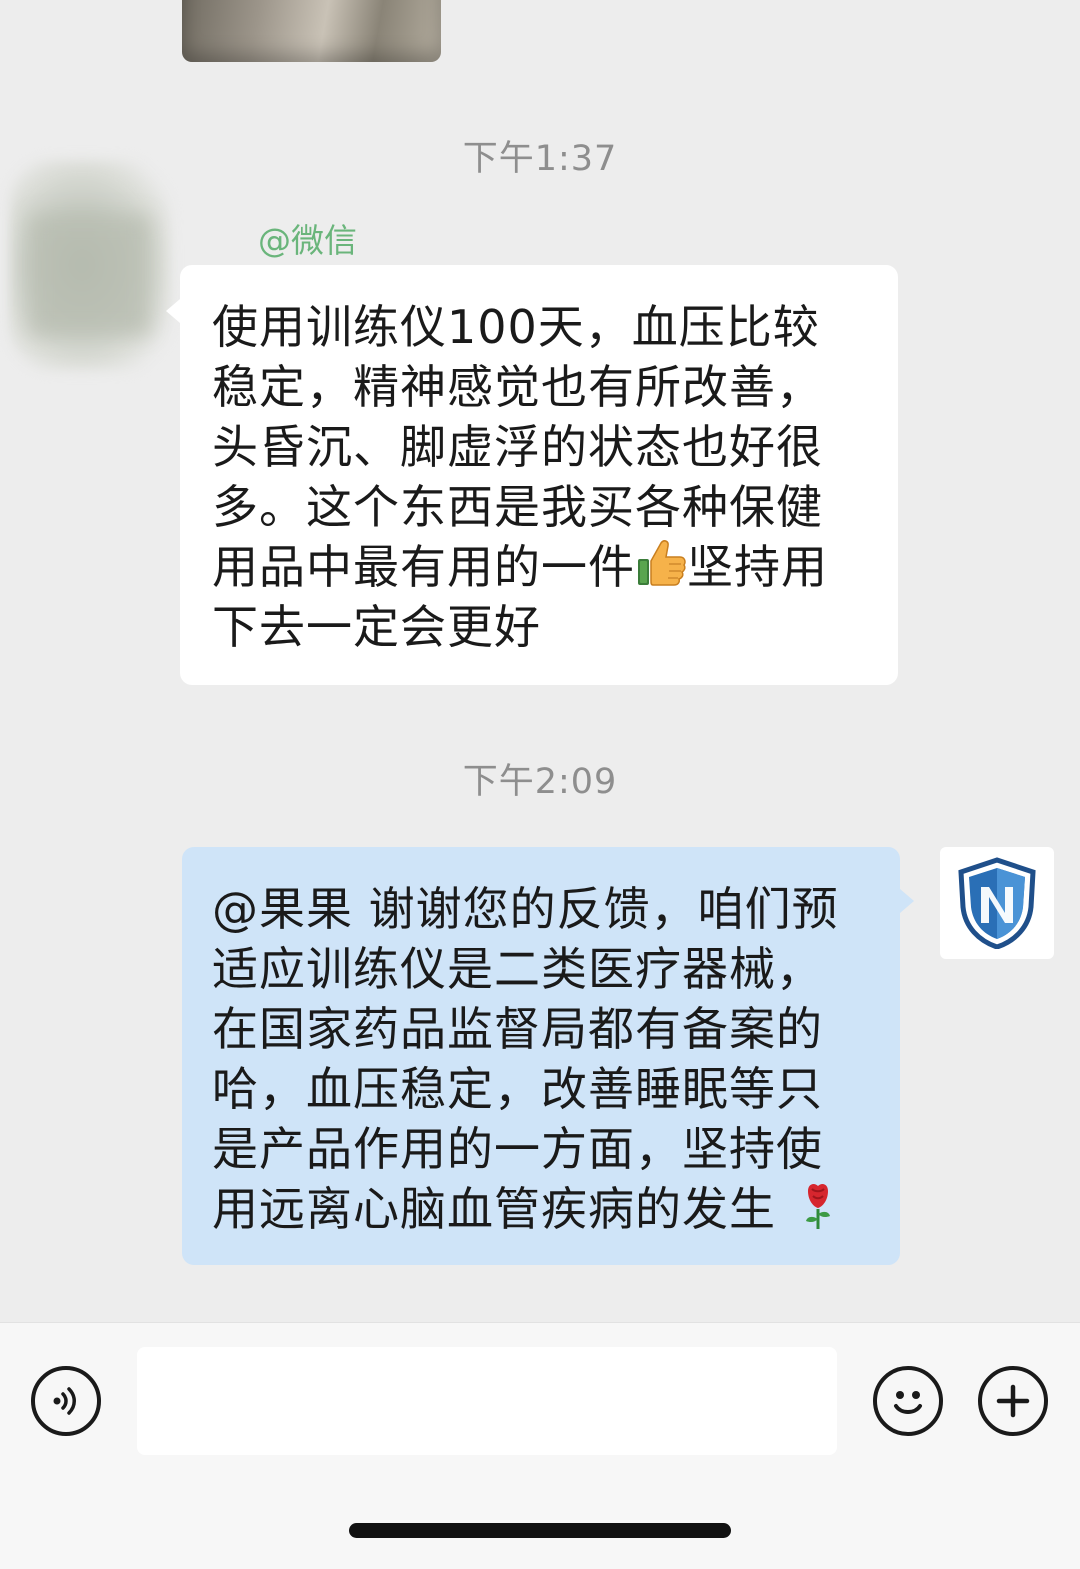 The image size is (1080, 1569). I want to click on plus-icon, so click(1013, 1401).